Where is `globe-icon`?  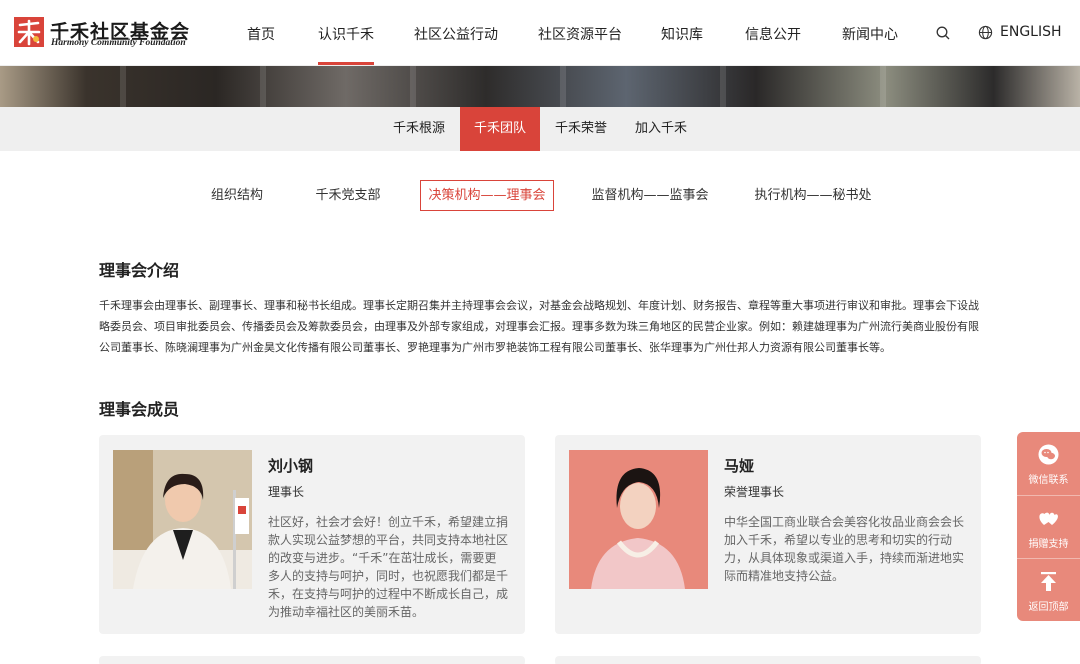
globe-icon is located at coordinates (985, 32).